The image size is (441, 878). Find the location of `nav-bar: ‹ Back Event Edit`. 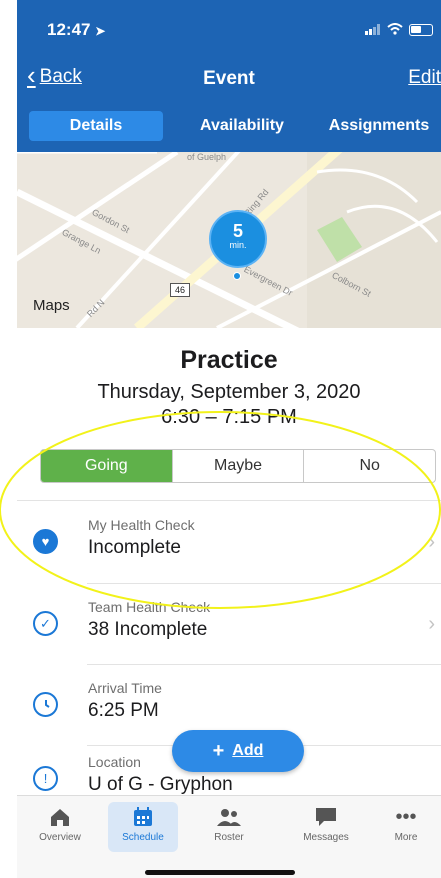

nav-bar: ‹ Back Event Edit is located at coordinates (229, 79).